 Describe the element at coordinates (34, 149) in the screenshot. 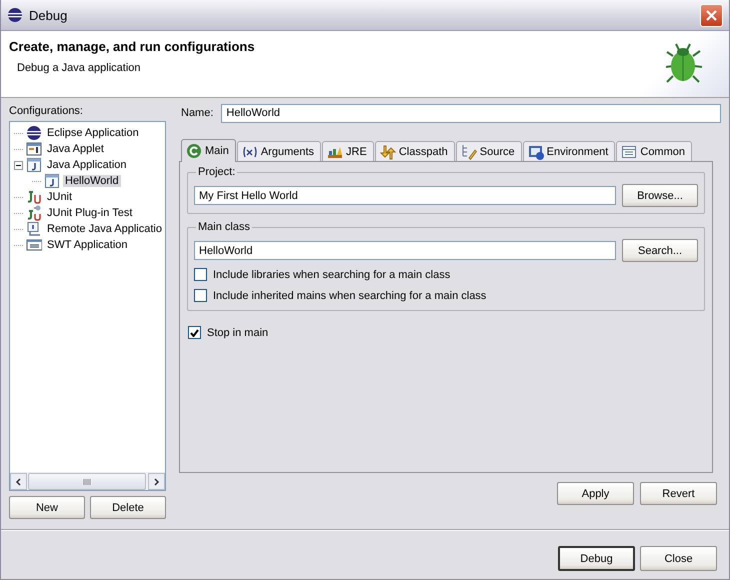

I see `applet-icon` at that location.